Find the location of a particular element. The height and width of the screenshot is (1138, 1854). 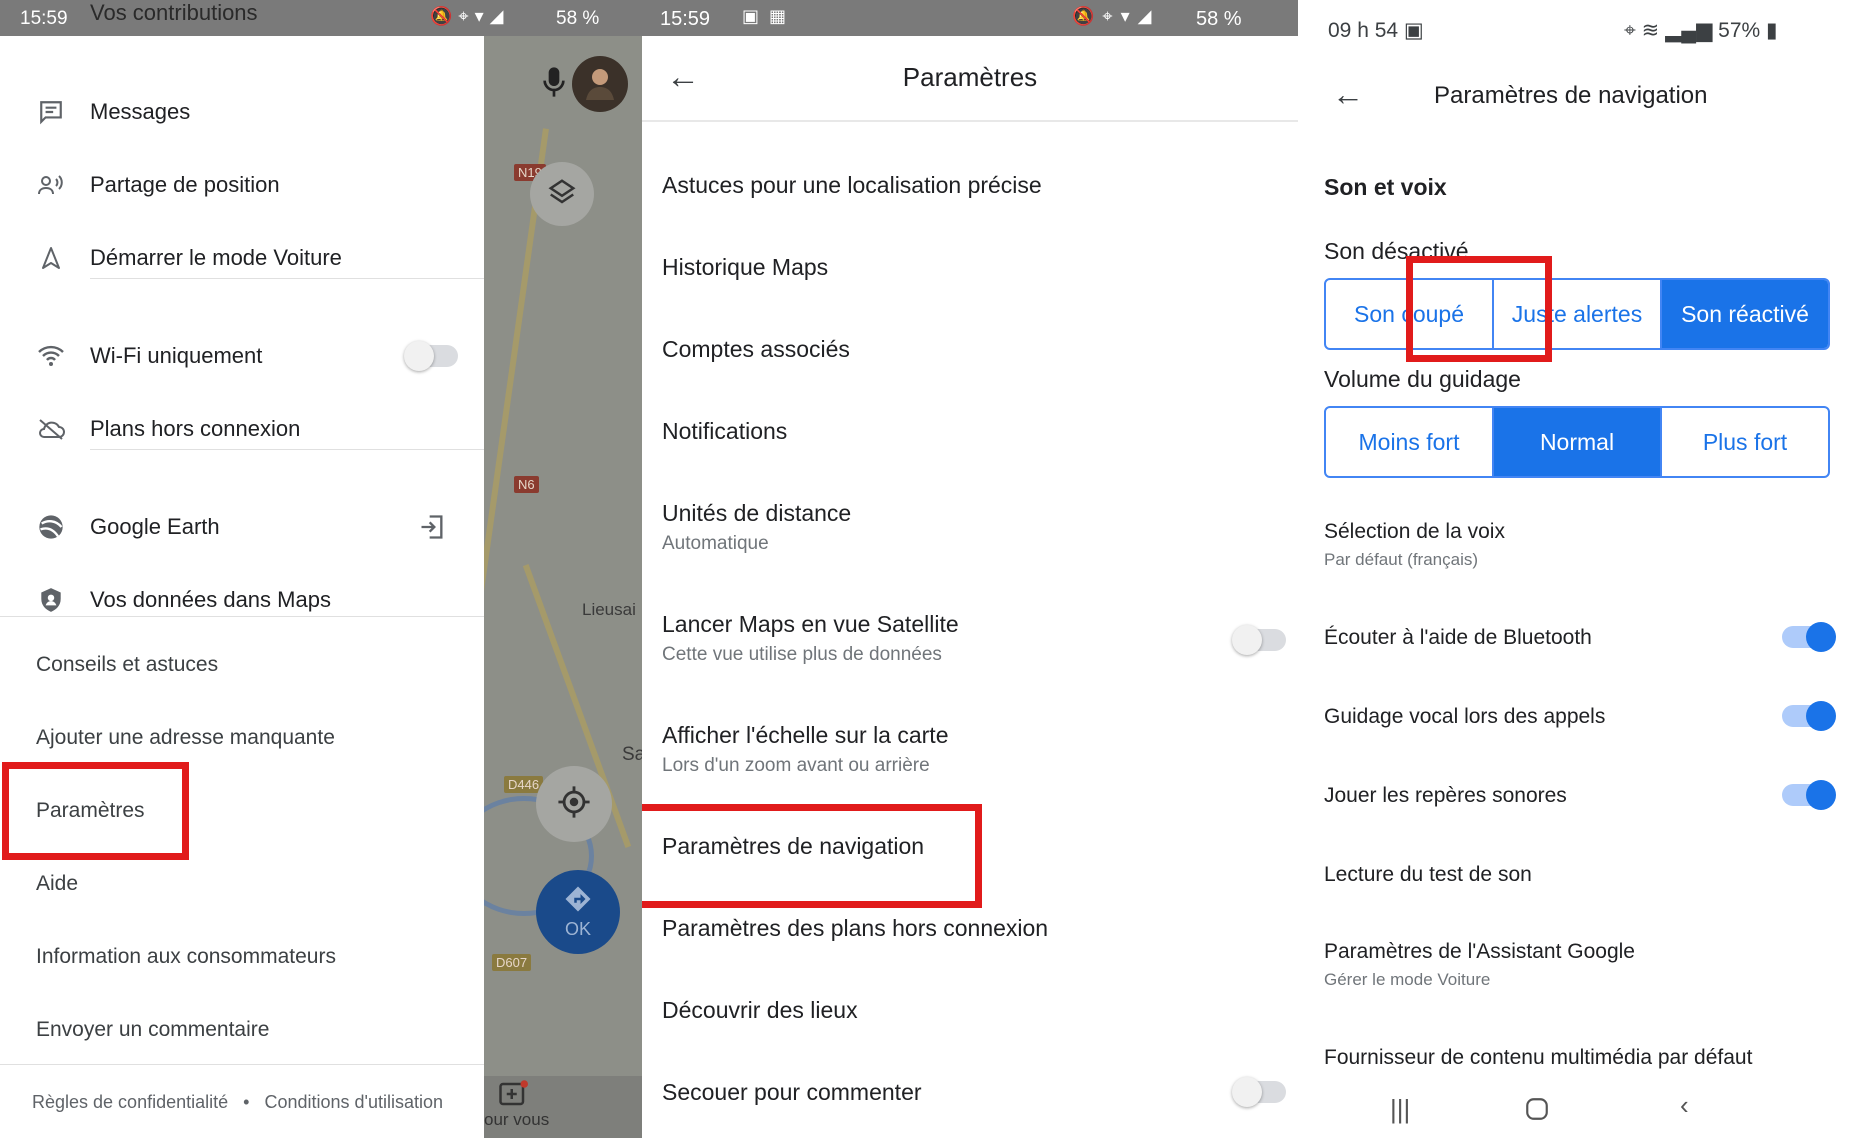

settings-item-location-tips: Astuces pour une localisation précise is located at coordinates (972, 185).